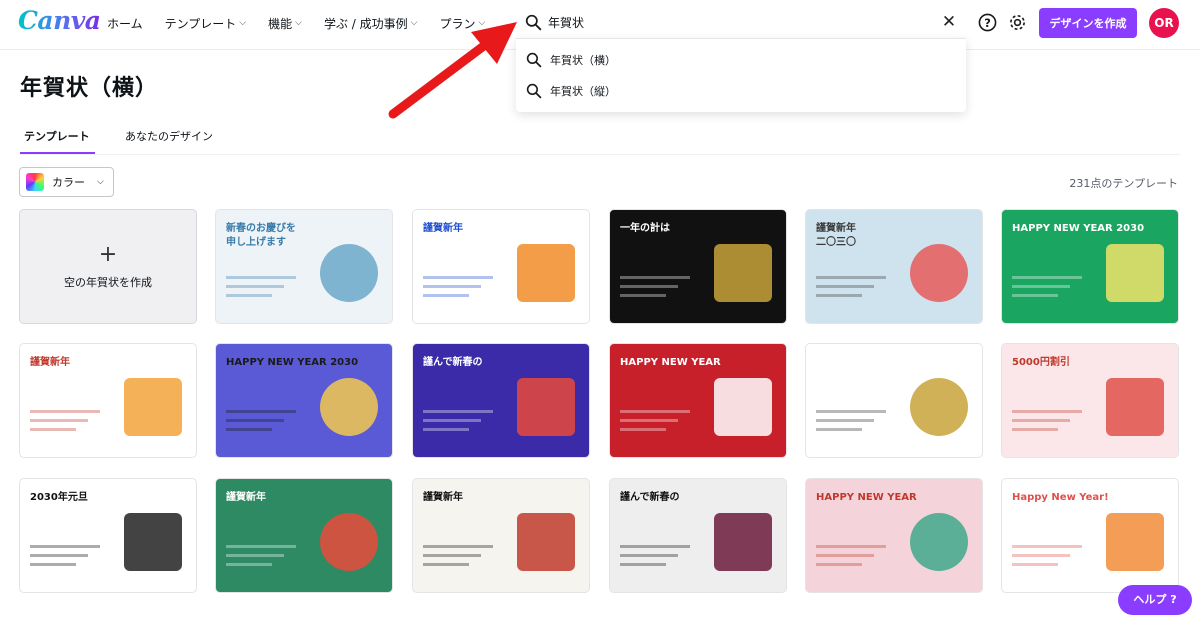 This screenshot has height=623, width=1200. Describe the element at coordinates (1060, 497) in the screenshot. I see `template-text: Happy New Year!` at that location.